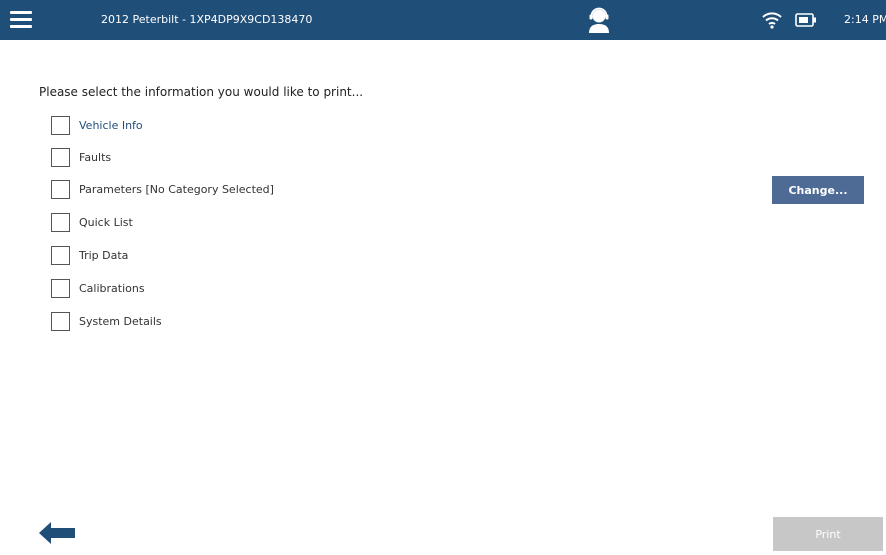  What do you see at coordinates (207, 19) in the screenshot?
I see `vehicle-title: 2012 Peterbilt - 1XP4DP9X9CD138470` at bounding box center [207, 19].